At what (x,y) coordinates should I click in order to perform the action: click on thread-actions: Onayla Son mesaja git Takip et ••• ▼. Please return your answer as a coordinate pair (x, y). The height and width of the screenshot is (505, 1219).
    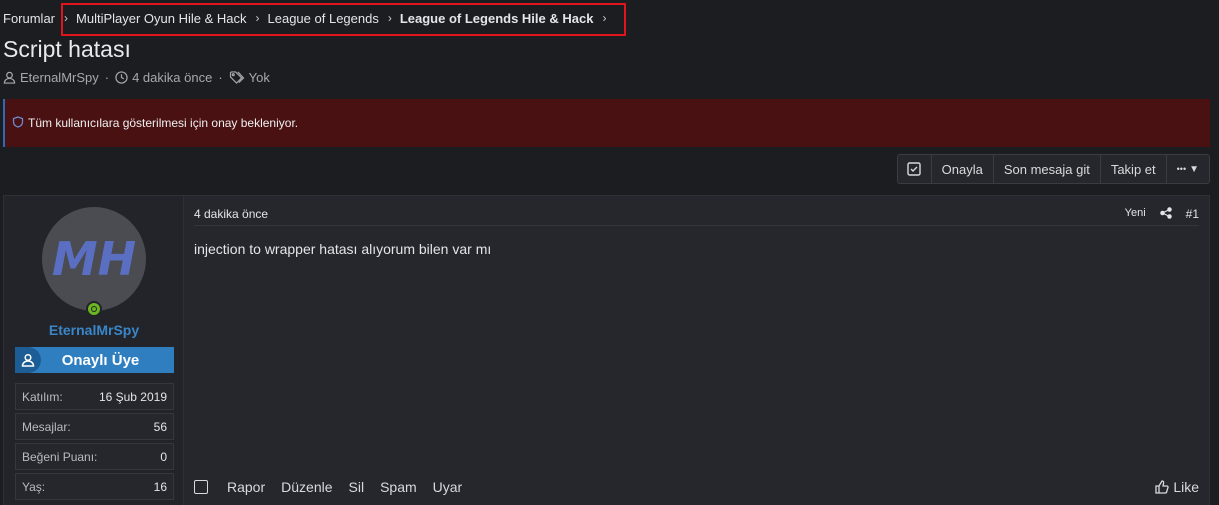
    Looking at the image, I should click on (1053, 169).